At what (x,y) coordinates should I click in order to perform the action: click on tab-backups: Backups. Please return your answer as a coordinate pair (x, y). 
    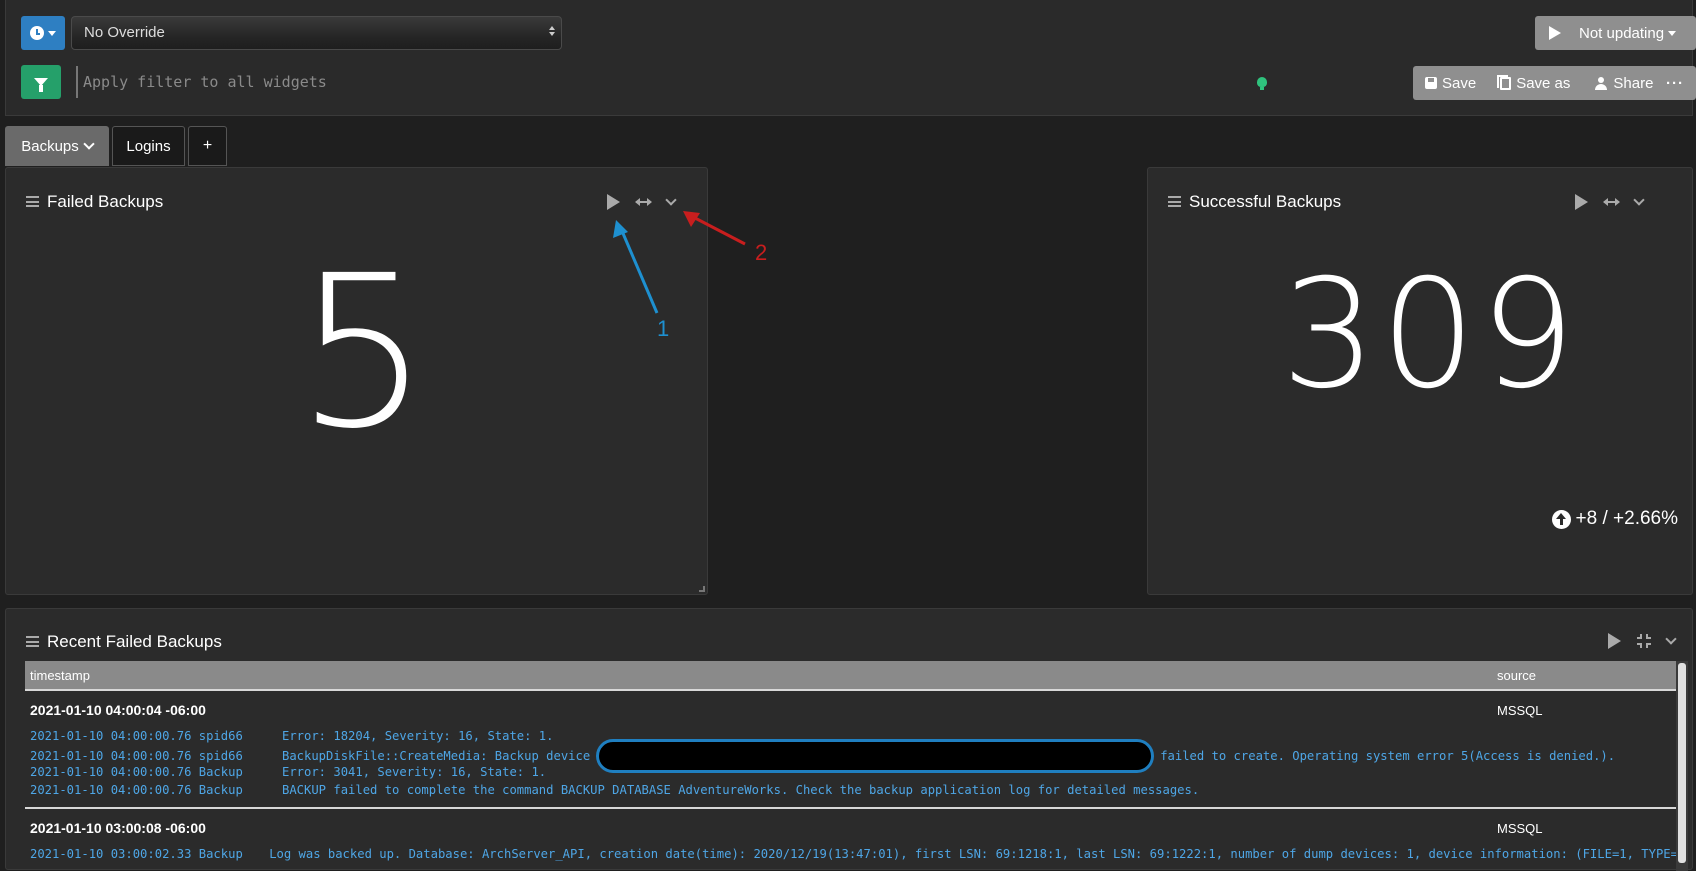
    Looking at the image, I should click on (57, 146).